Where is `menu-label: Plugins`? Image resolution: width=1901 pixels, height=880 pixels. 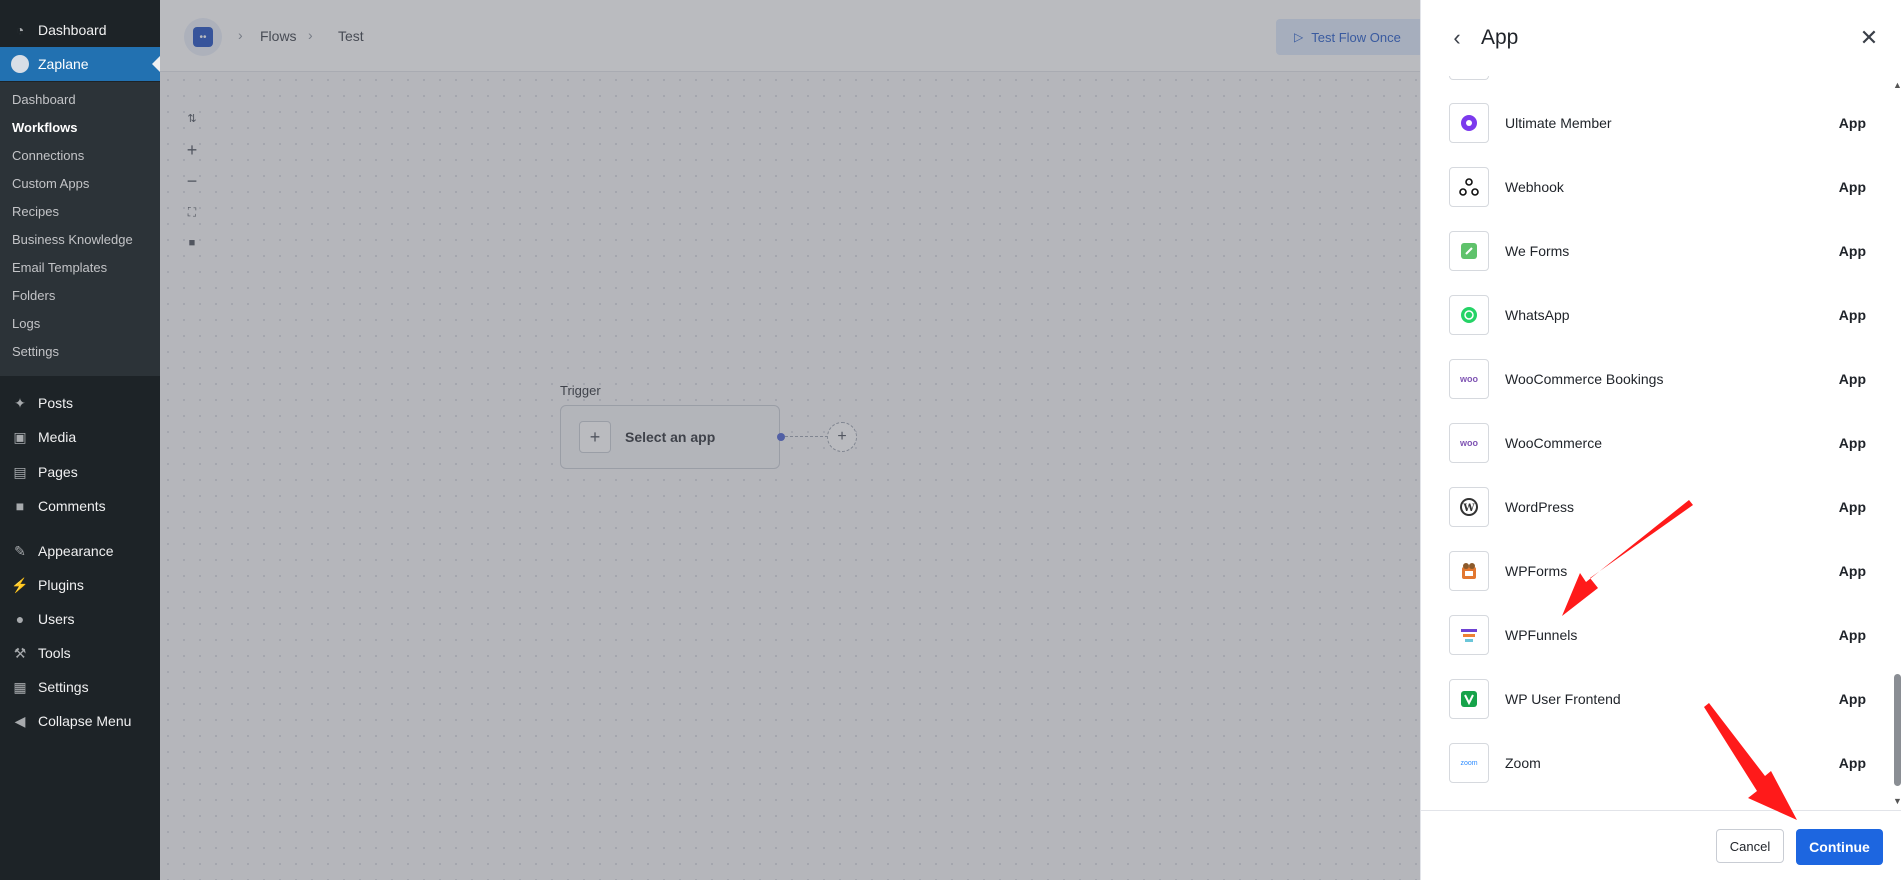 menu-label: Plugins is located at coordinates (61, 585).